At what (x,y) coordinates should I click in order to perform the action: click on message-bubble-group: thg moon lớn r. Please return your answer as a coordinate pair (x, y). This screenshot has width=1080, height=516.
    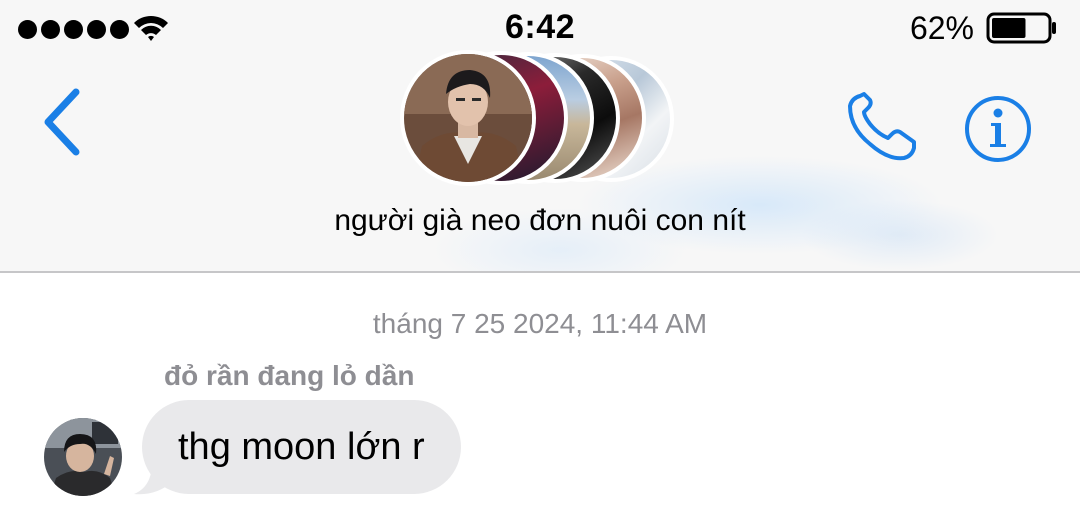
    Looking at the image, I should click on (312, 448).